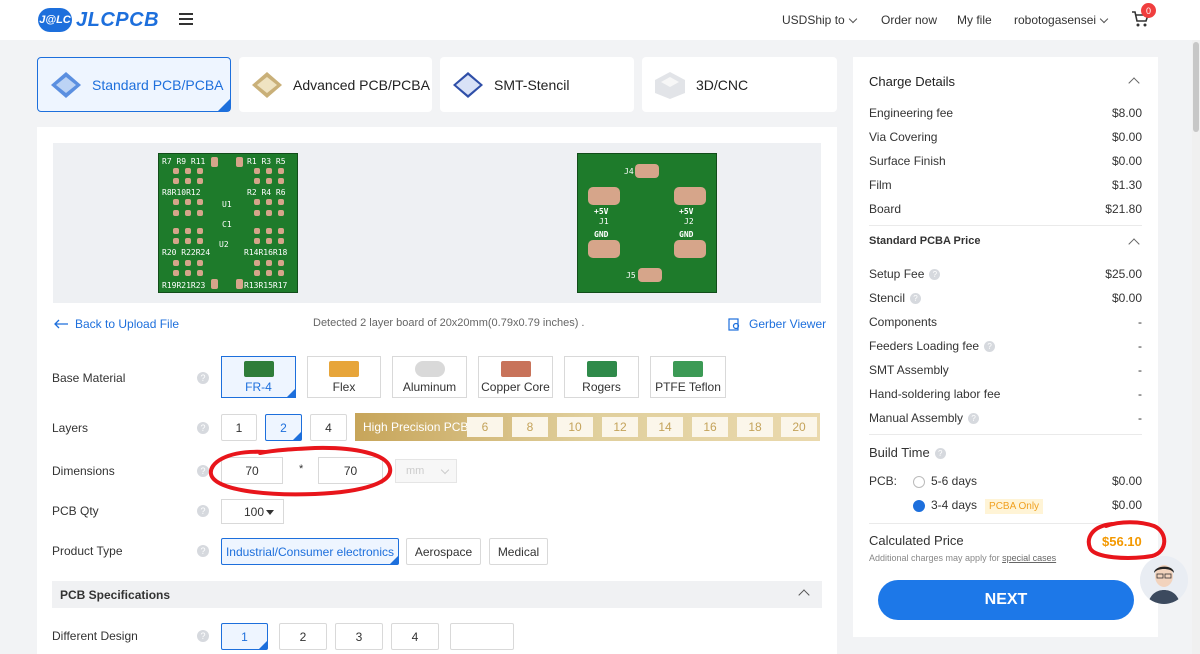  I want to click on hp-layer-option: 18, so click(755, 427).